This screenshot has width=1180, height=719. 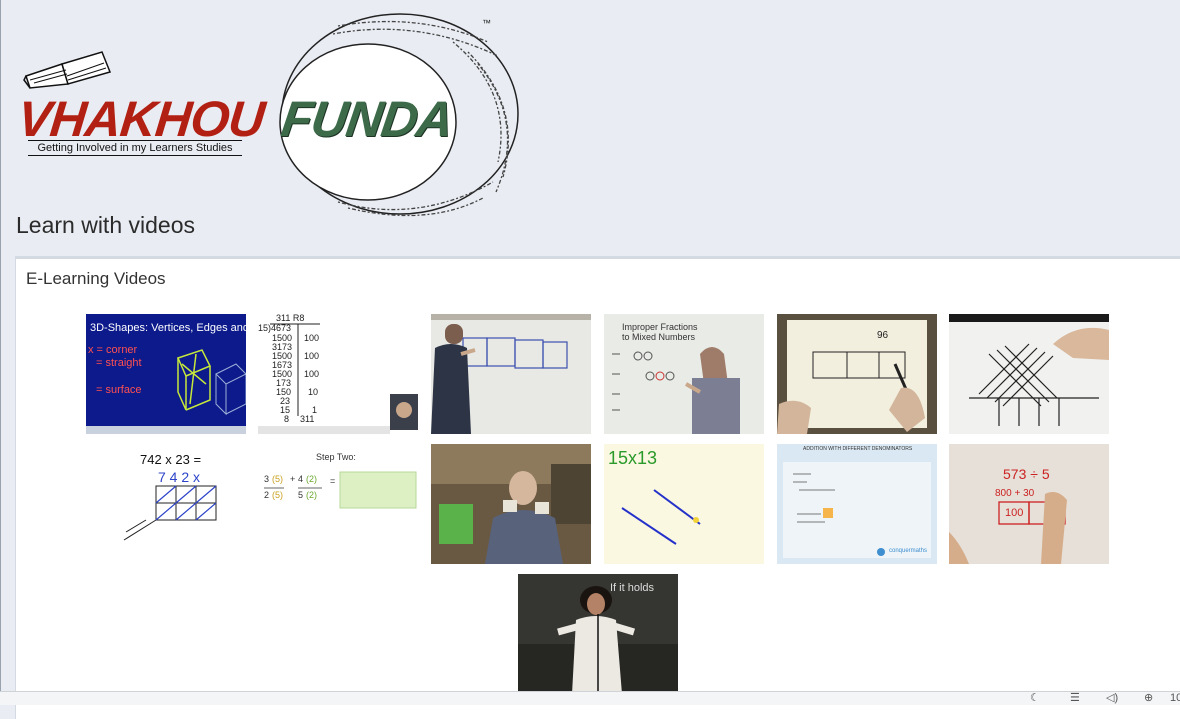 I want to click on video-title-text: 311 R8, so click(x=290, y=318).